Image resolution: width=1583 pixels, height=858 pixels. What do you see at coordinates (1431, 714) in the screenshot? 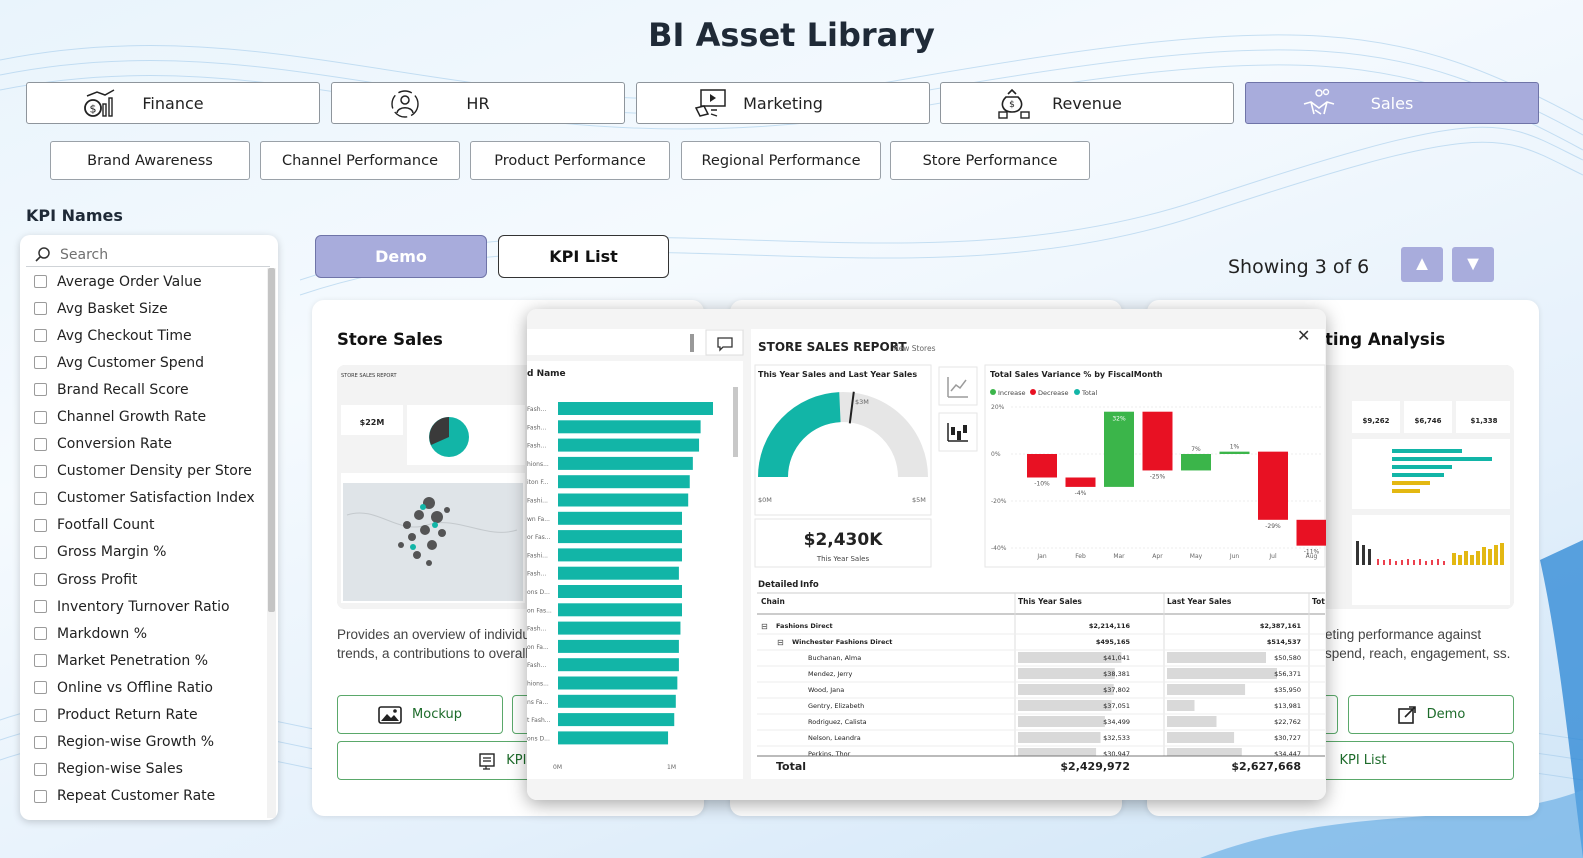
I see `demo-card-button: Demo` at bounding box center [1431, 714].